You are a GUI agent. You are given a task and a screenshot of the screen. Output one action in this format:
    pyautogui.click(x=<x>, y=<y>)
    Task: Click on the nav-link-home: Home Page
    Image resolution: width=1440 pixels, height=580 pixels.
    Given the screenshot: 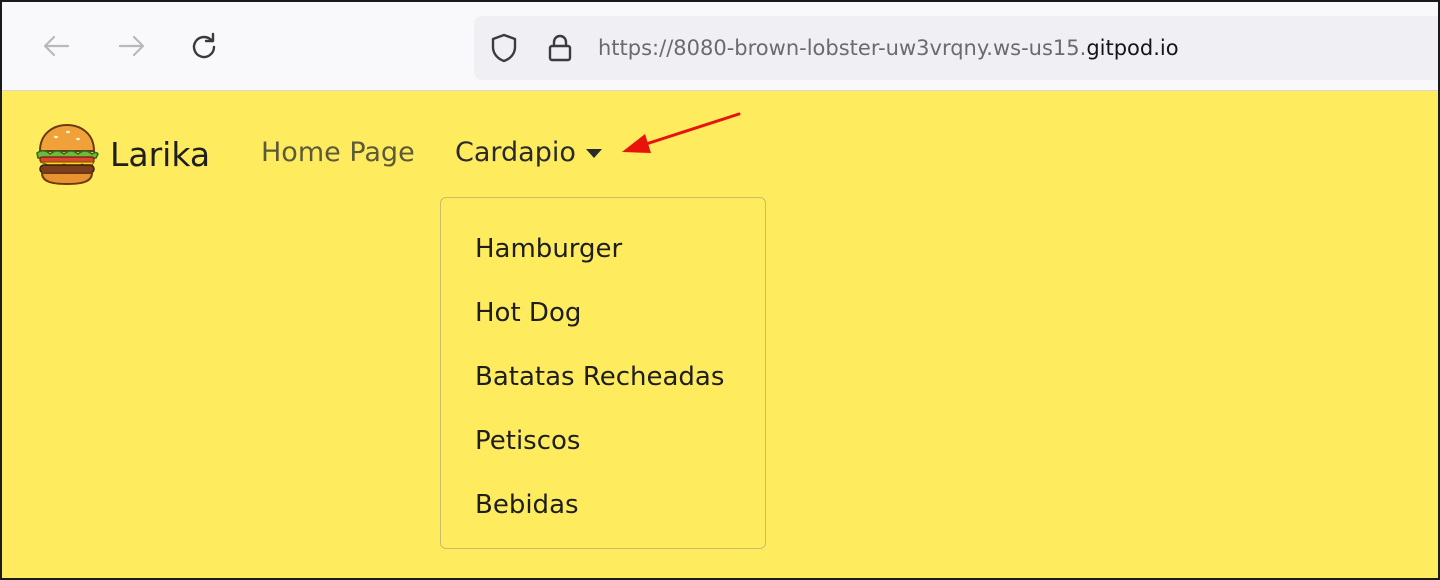 What is the action you would take?
    pyautogui.click(x=338, y=153)
    